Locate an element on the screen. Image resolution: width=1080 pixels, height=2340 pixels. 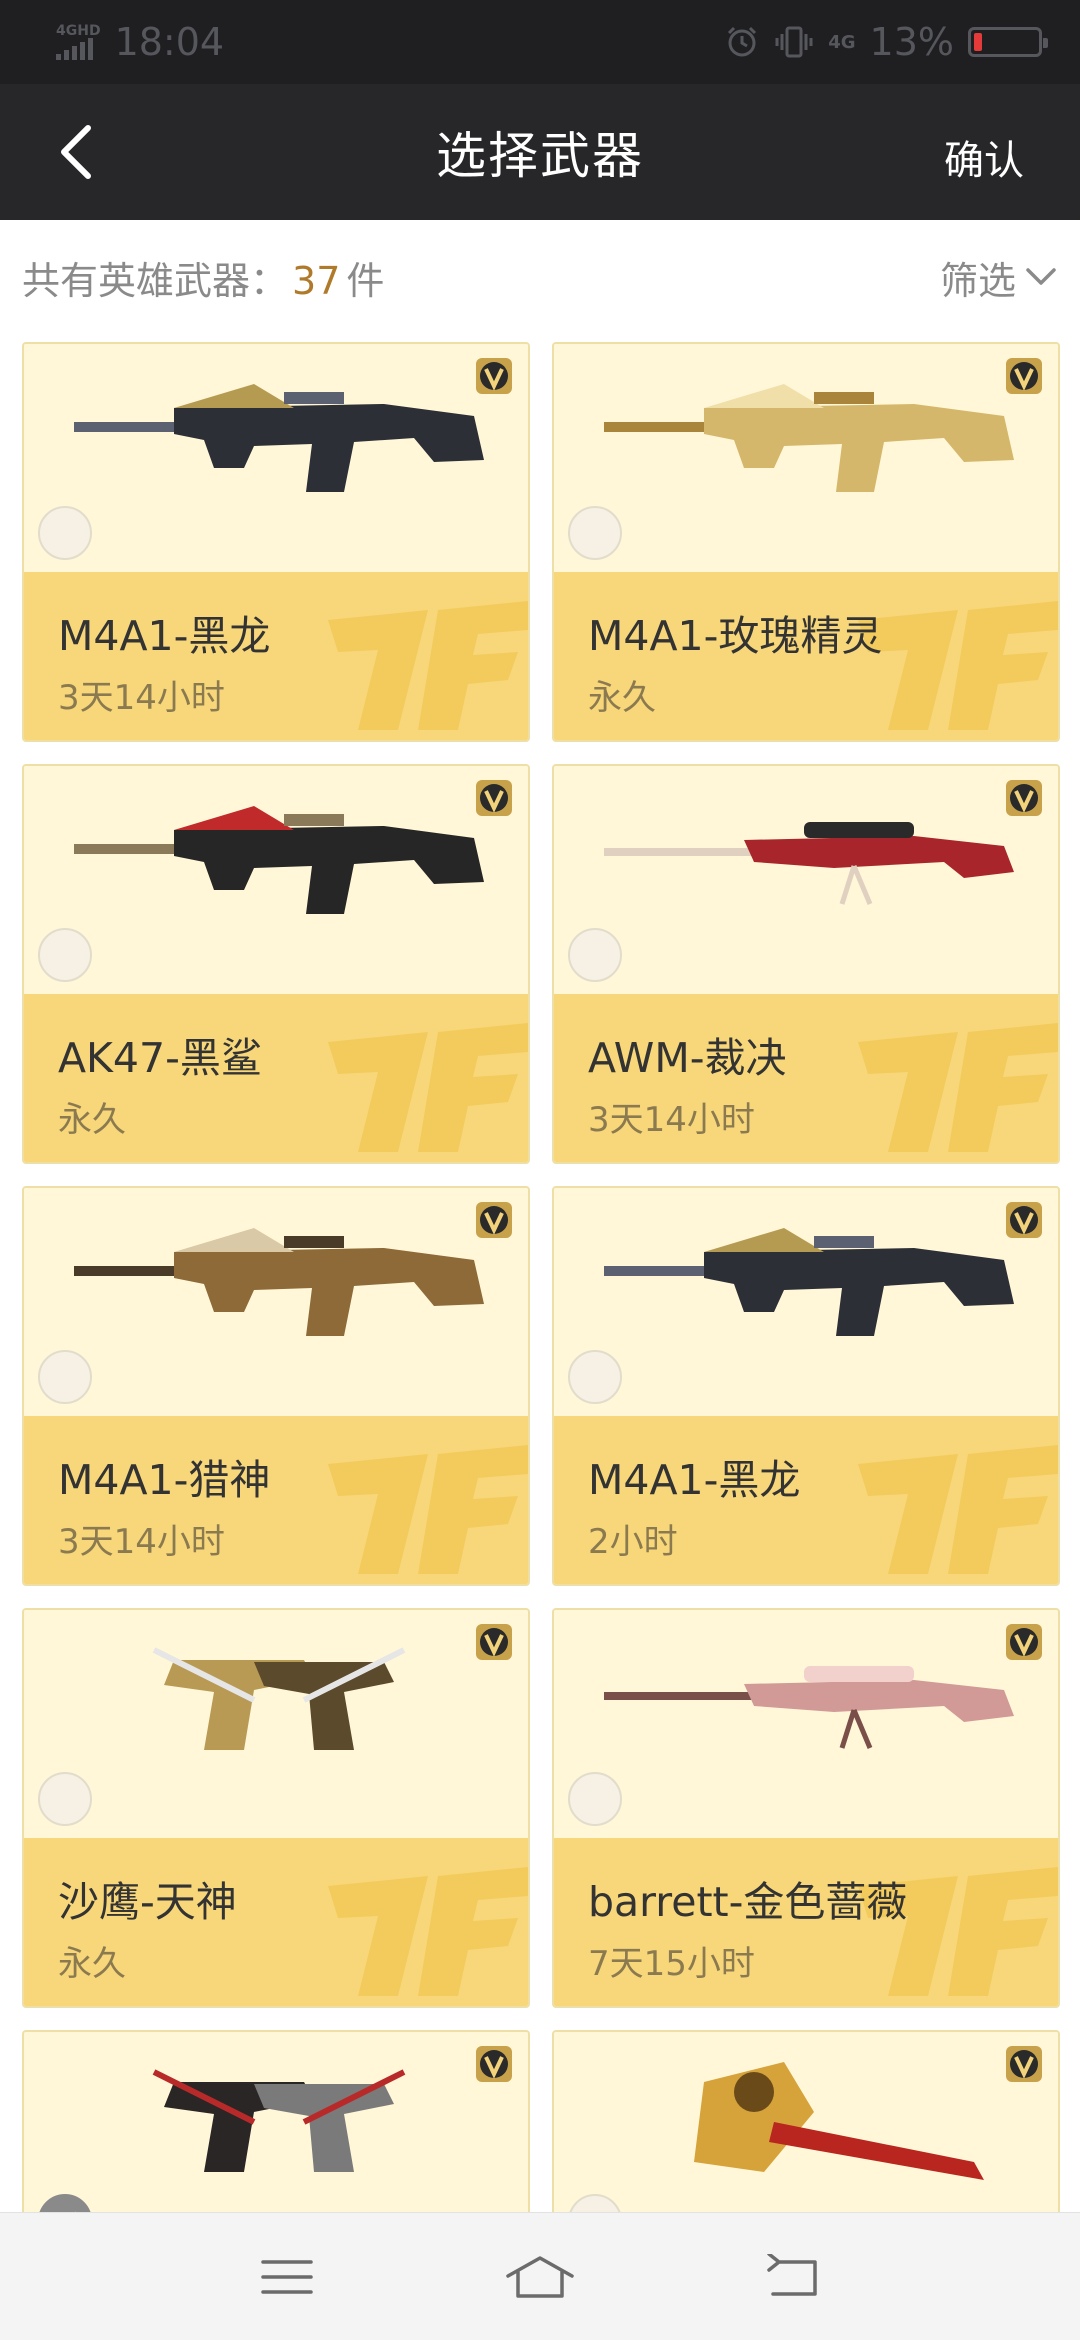
nav-back-button is located at coordinates (793, 2277).